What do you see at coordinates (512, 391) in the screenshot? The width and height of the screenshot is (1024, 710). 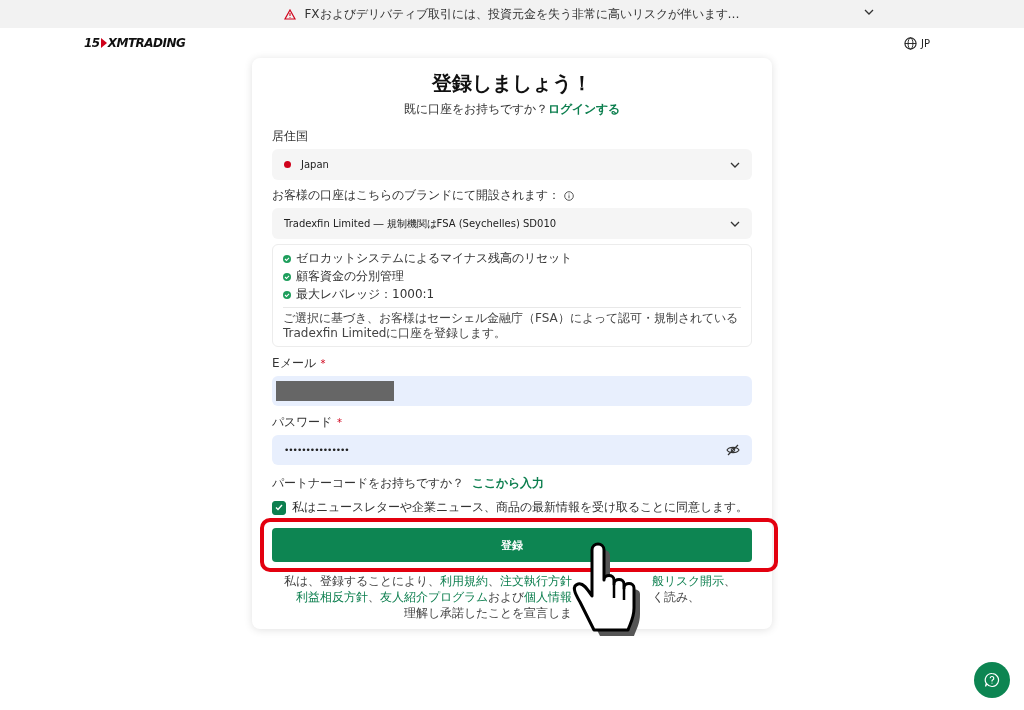 I see `email-field` at bounding box center [512, 391].